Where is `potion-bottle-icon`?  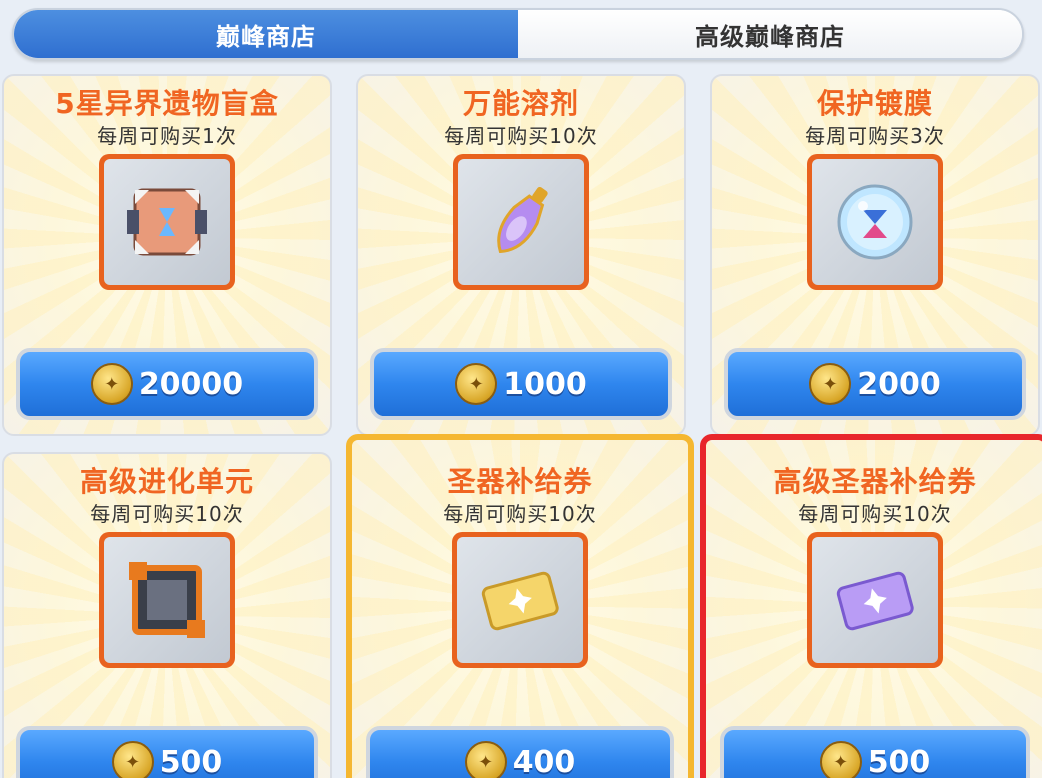 potion-bottle-icon is located at coordinates (522, 220).